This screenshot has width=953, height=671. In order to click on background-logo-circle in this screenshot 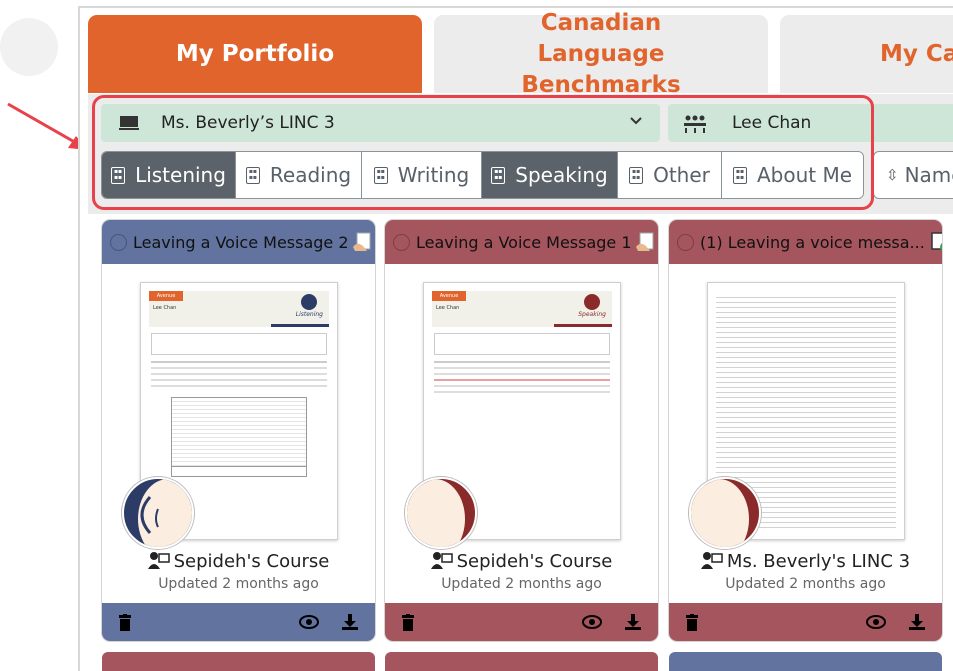, I will do `click(29, 47)`.